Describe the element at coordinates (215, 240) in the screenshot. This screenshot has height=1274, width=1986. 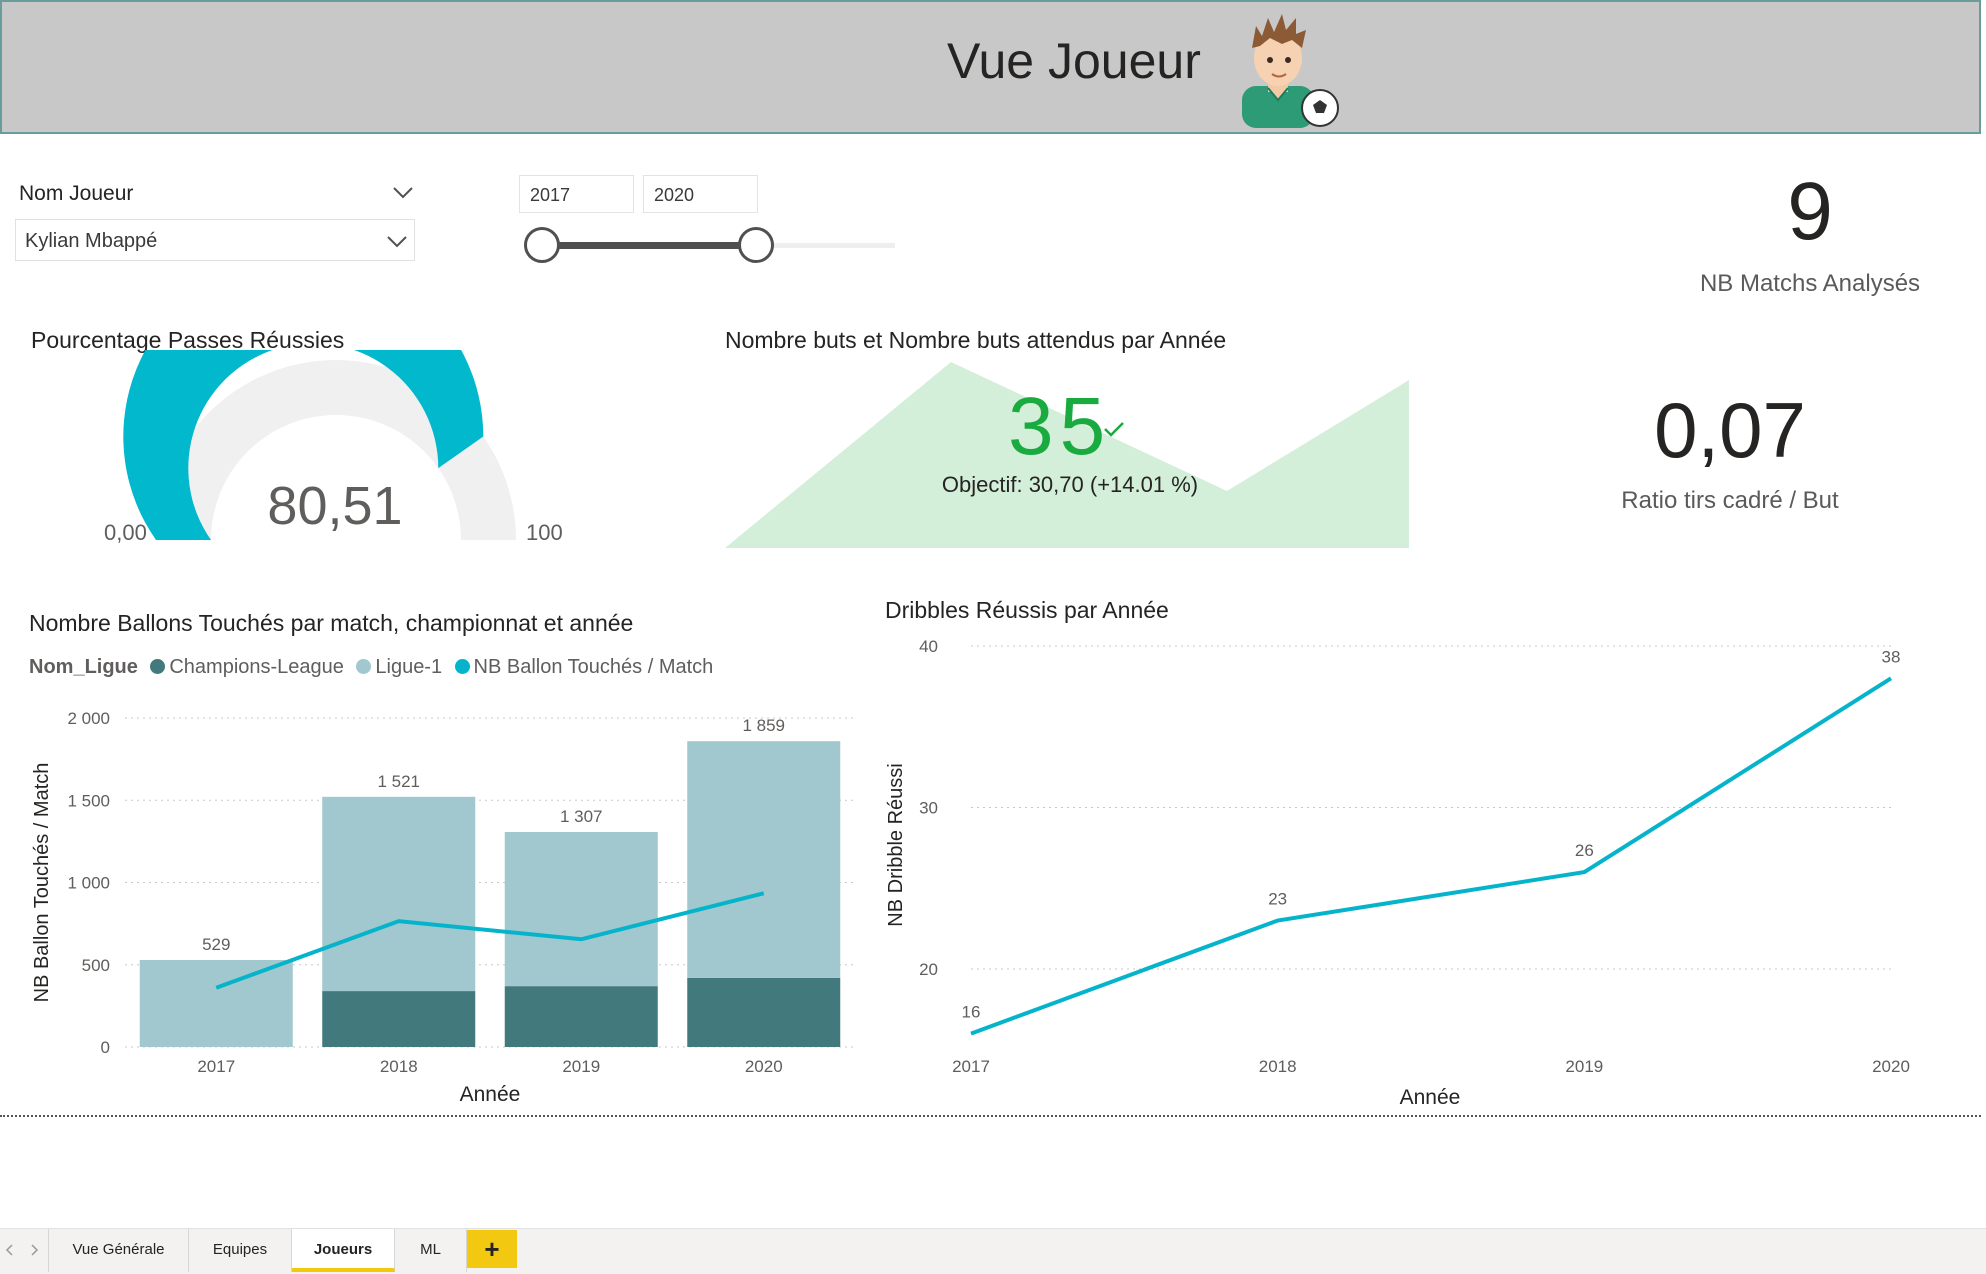
I see `player-dropdown: Kylian Mbappé` at that location.